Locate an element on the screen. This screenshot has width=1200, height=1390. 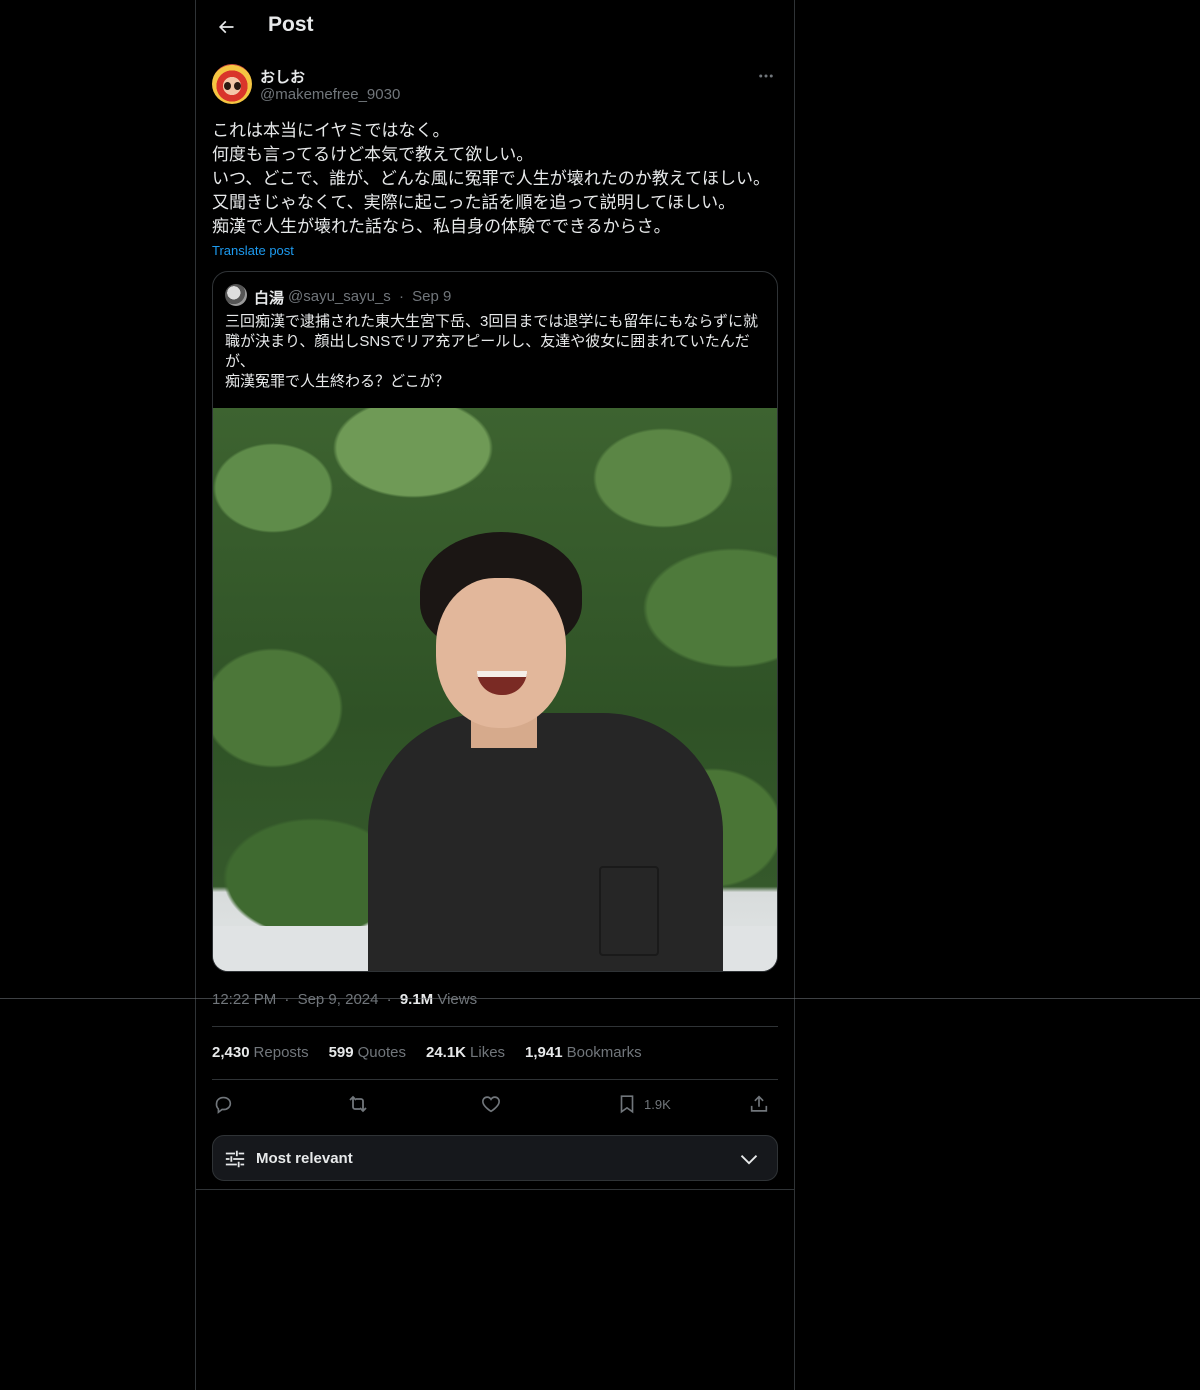
post-header: Post is located at coordinates (495, 27).